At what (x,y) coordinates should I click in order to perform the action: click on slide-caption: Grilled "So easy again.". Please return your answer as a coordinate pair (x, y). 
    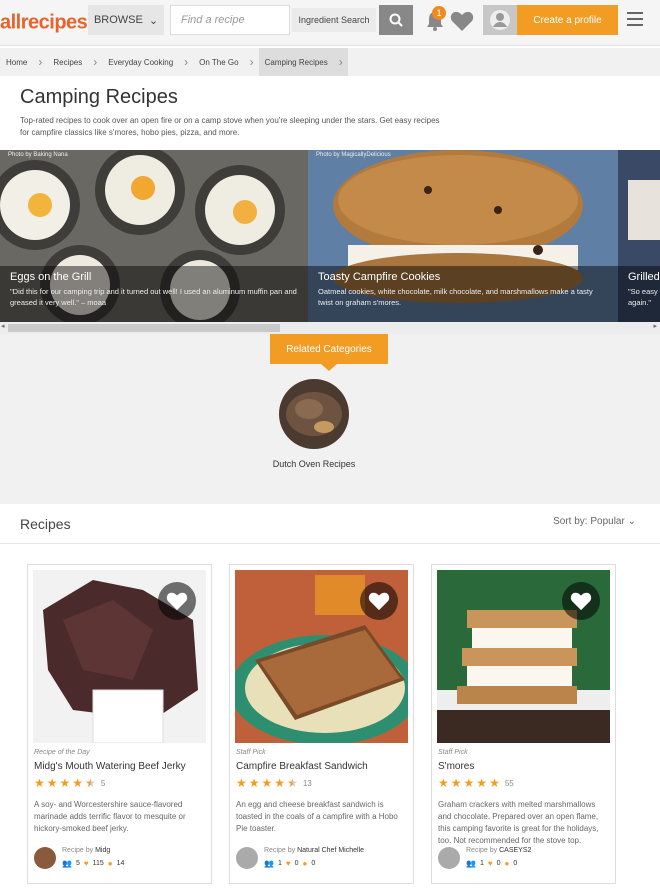
    Looking at the image, I should click on (639, 294).